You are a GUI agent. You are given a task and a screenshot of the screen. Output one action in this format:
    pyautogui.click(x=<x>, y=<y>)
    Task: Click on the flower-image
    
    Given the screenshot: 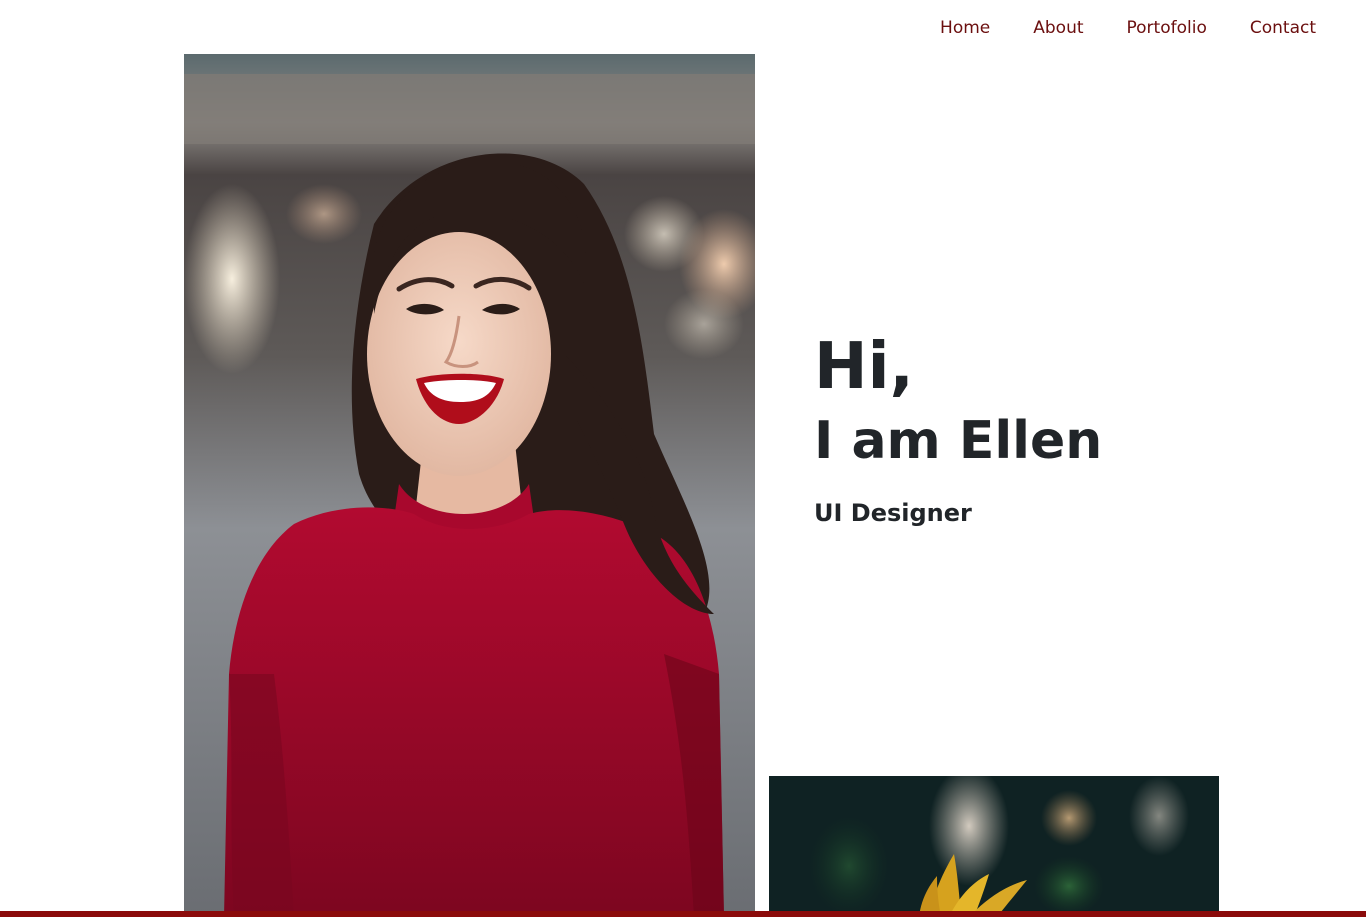 What is the action you would take?
    pyautogui.click(x=994, y=846)
    